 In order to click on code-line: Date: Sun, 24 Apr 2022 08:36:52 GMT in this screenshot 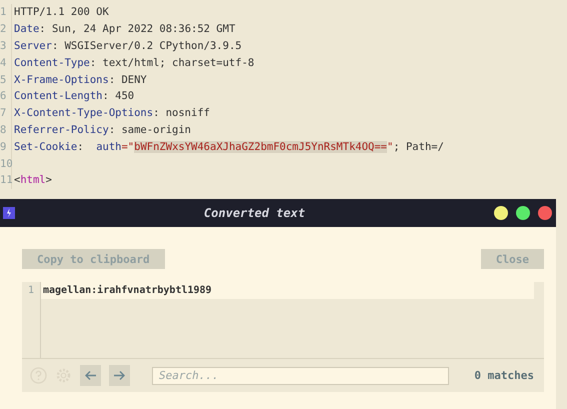, I will do `click(125, 29)`.